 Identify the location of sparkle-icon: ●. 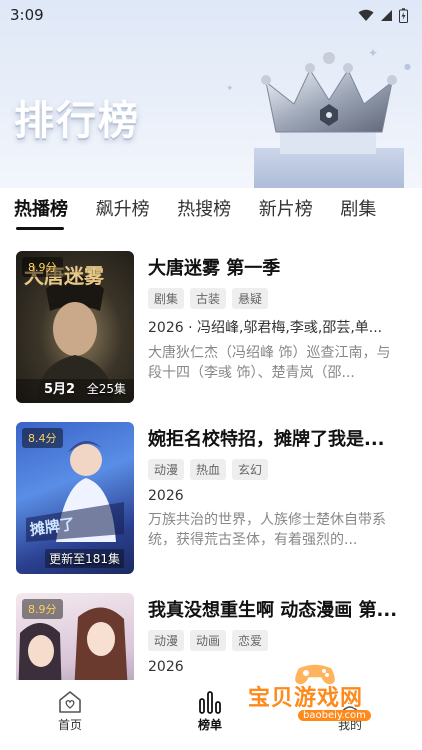
(407, 66).